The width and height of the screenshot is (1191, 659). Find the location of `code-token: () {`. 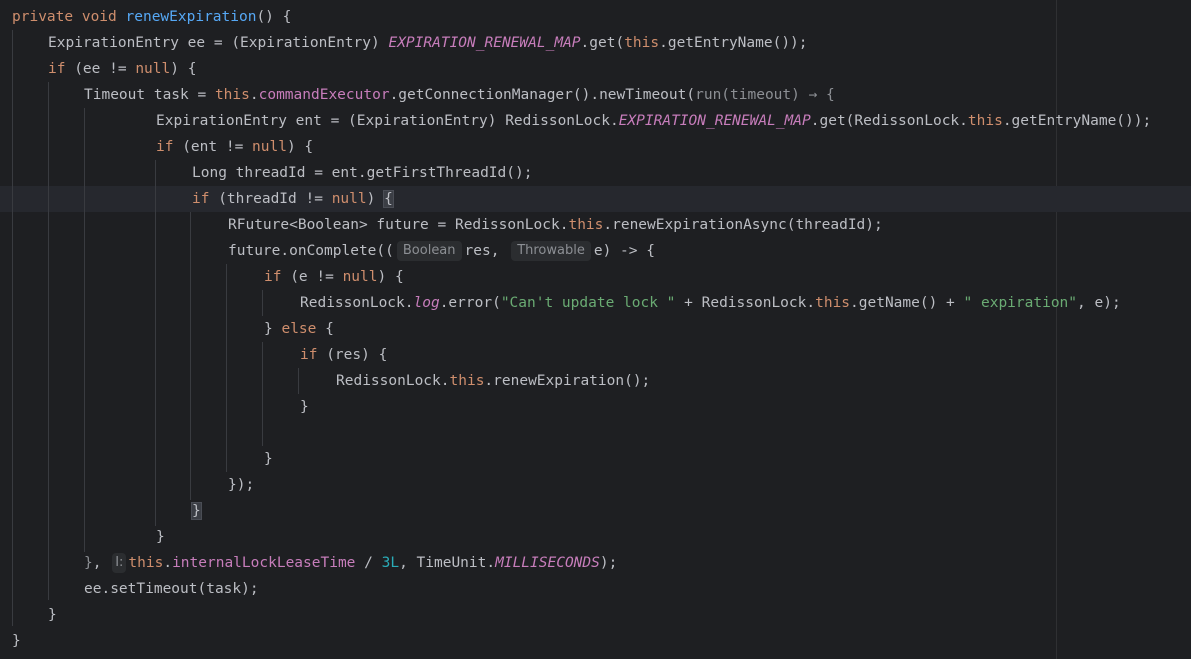

code-token: () { is located at coordinates (274, 17).